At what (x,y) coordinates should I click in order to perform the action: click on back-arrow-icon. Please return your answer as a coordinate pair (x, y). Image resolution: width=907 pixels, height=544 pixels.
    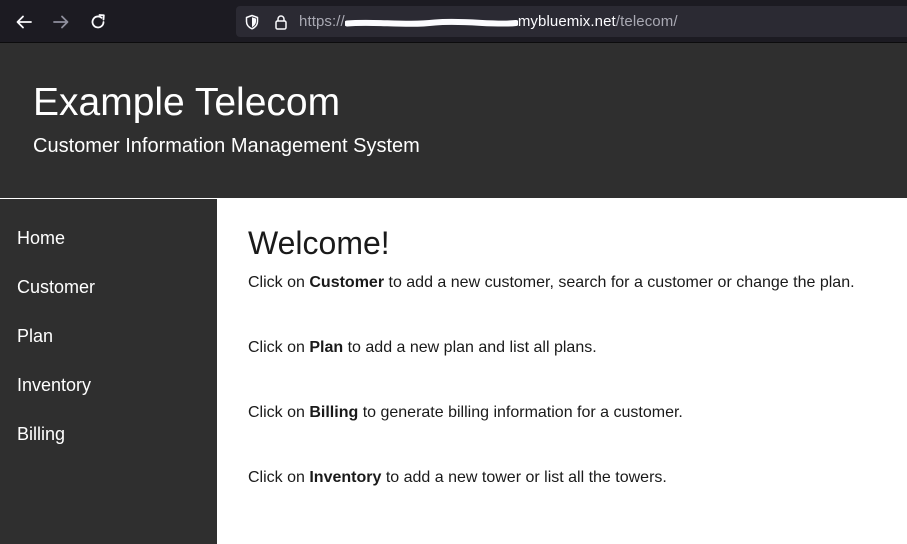
    Looking at the image, I should click on (24, 22).